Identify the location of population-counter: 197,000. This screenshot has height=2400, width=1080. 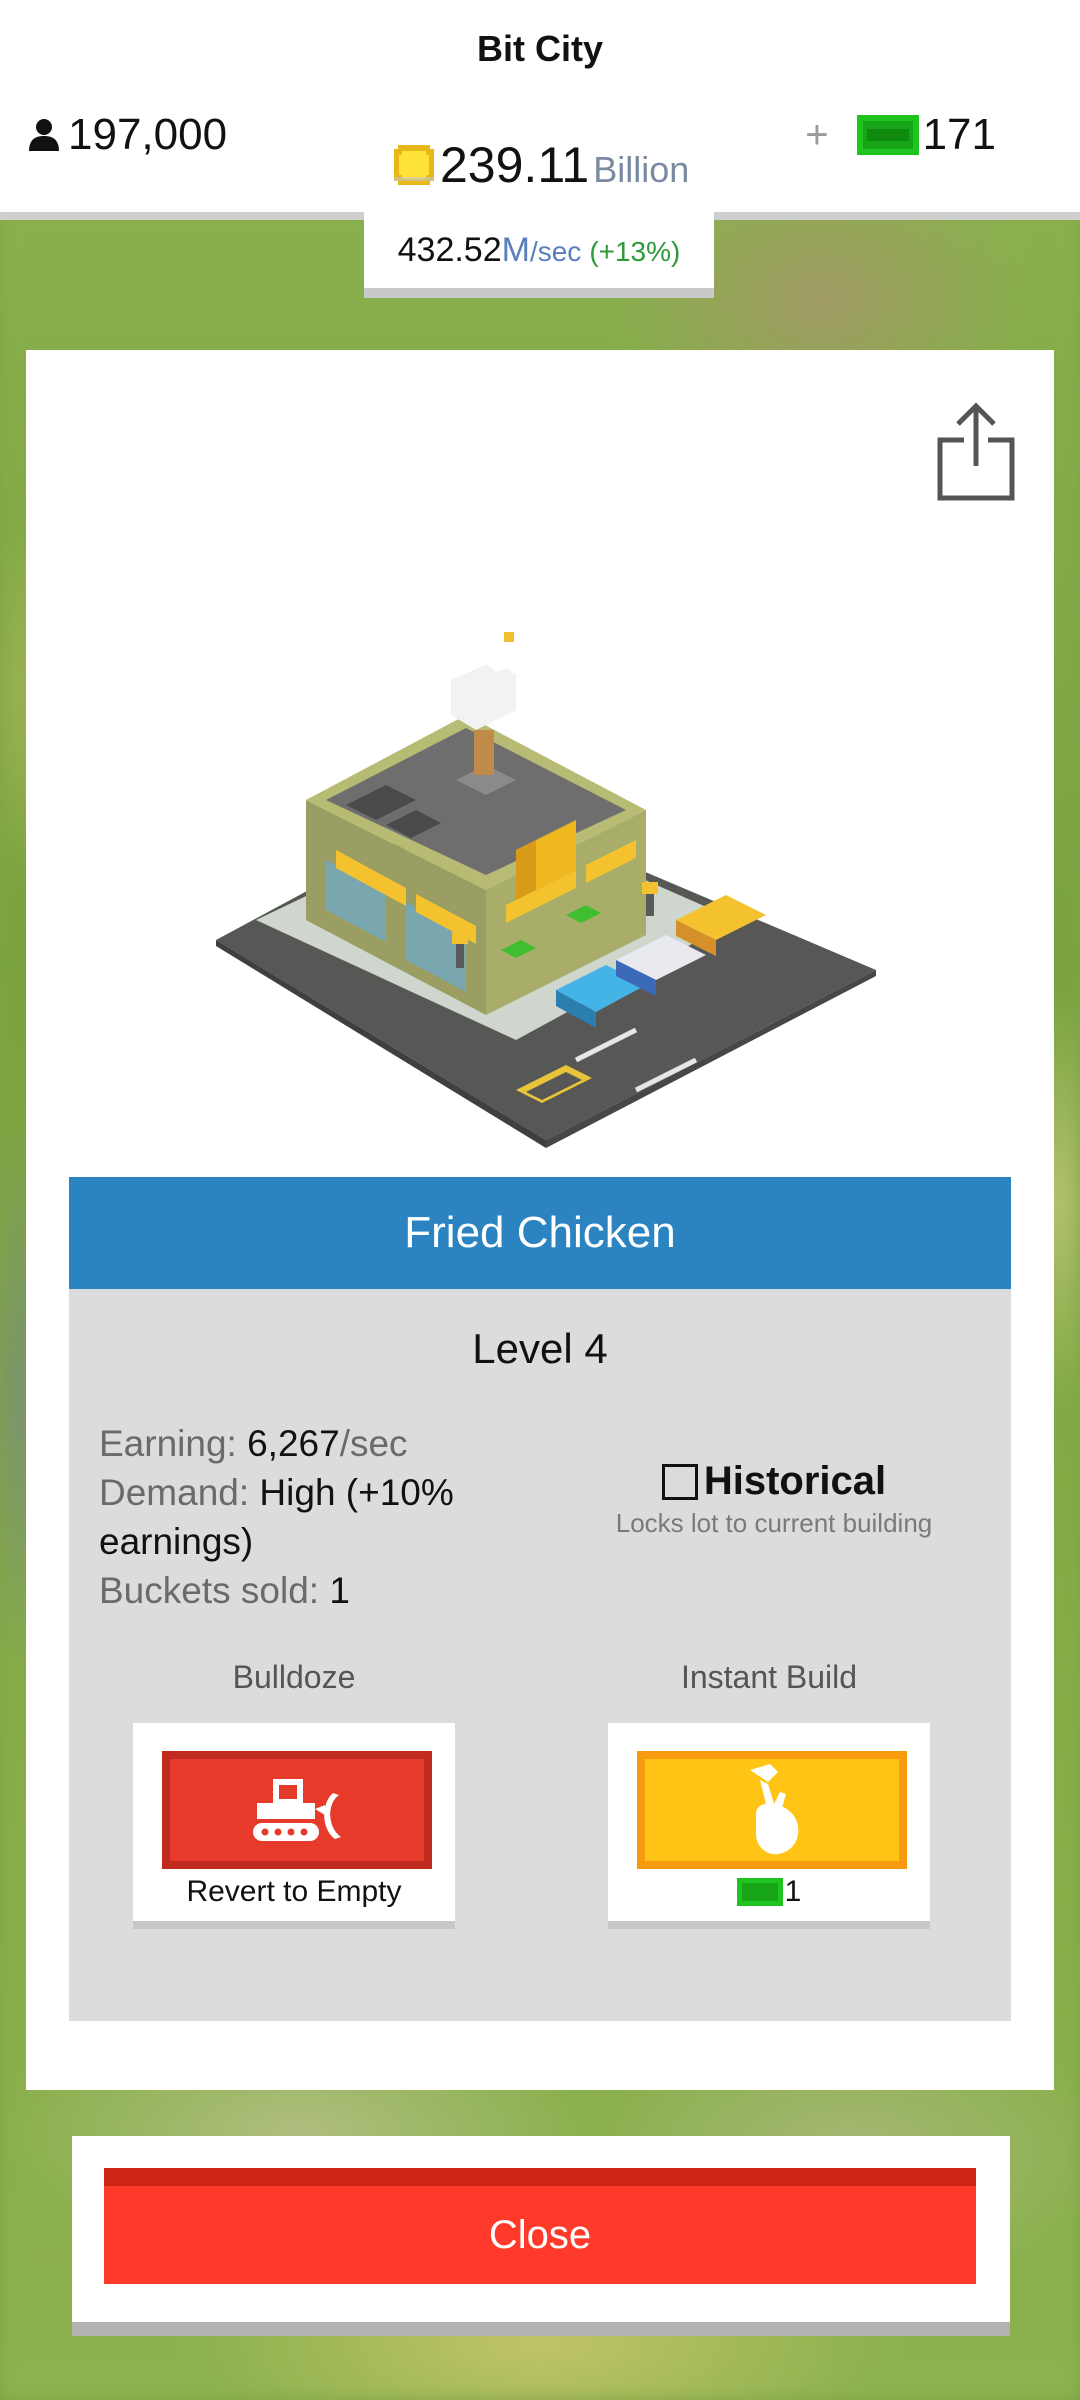
(126, 135).